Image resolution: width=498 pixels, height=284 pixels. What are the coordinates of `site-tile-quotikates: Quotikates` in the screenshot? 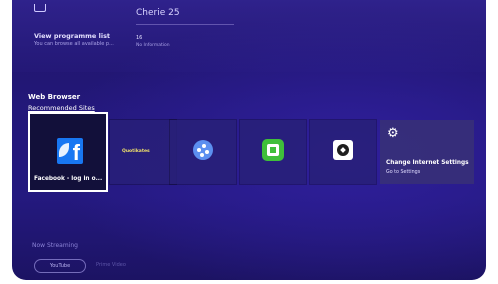 It's located at (143, 152).